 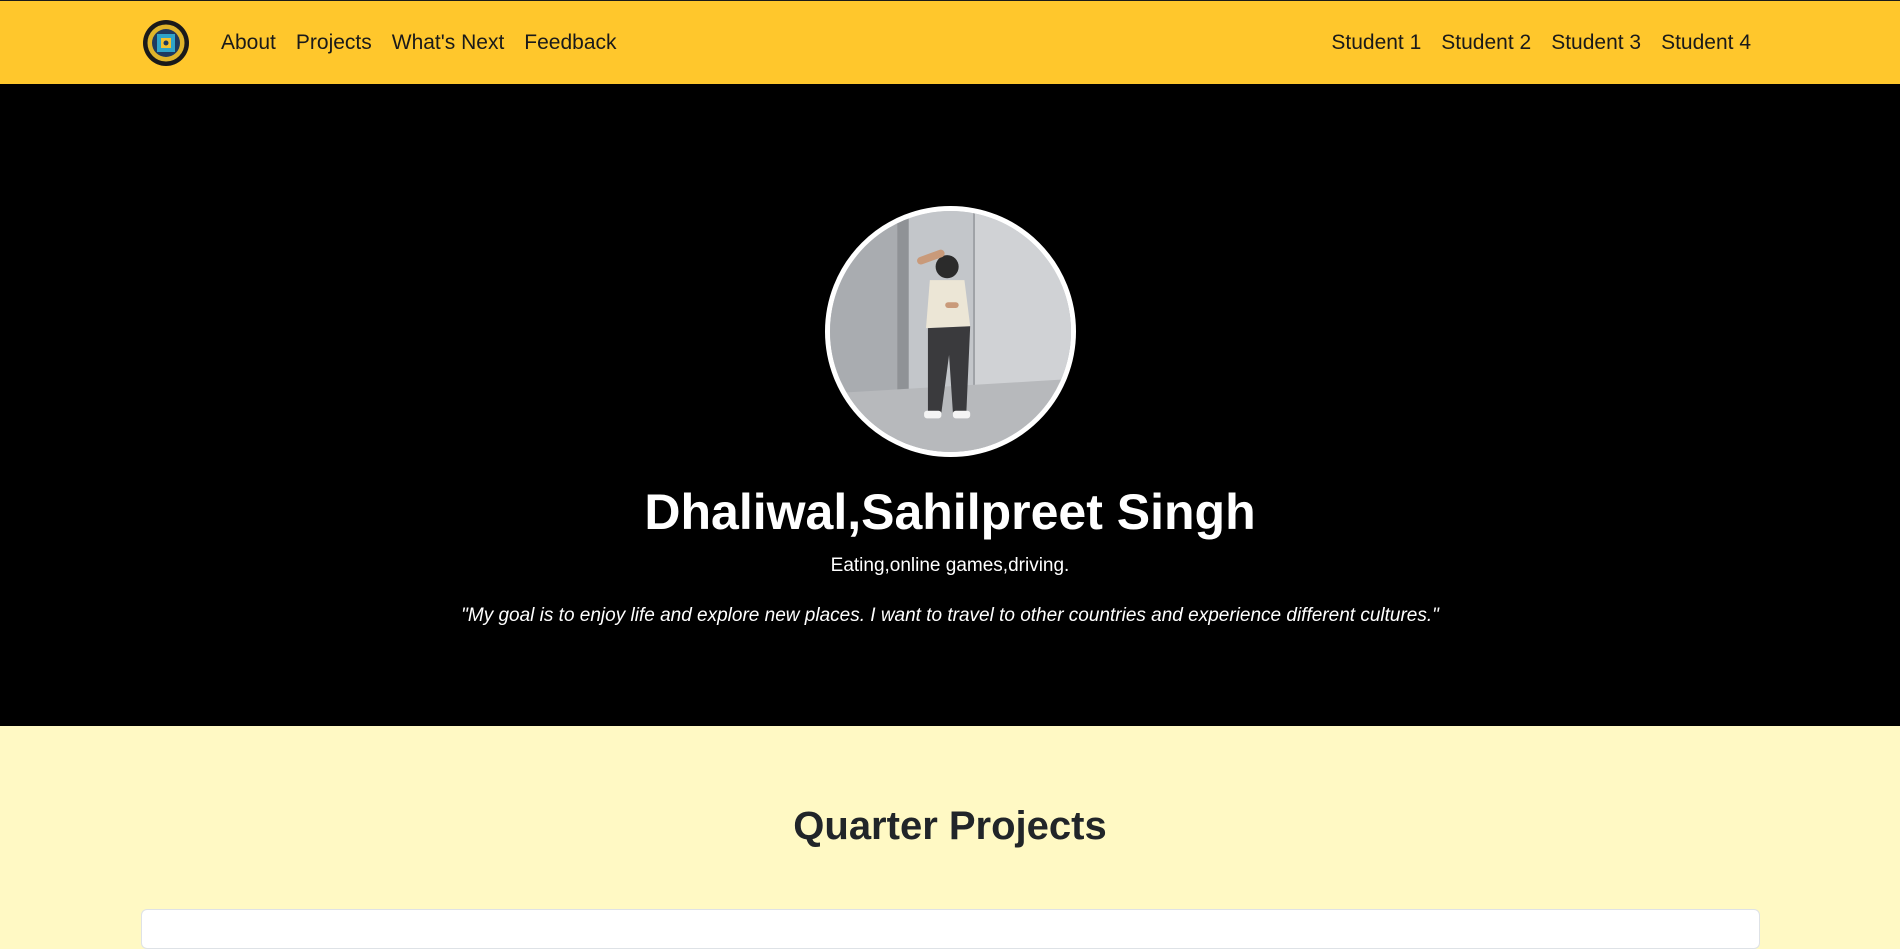 What do you see at coordinates (1596, 43) in the screenshot?
I see `nav-link-student-3: Student 3` at bounding box center [1596, 43].